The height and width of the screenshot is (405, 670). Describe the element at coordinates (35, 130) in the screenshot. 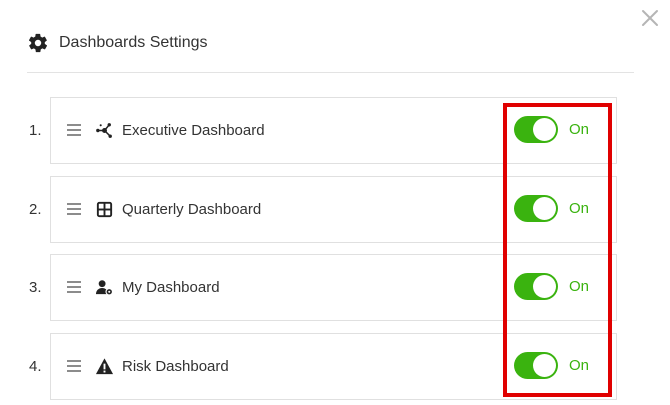

I see `row-number: 1.` at that location.